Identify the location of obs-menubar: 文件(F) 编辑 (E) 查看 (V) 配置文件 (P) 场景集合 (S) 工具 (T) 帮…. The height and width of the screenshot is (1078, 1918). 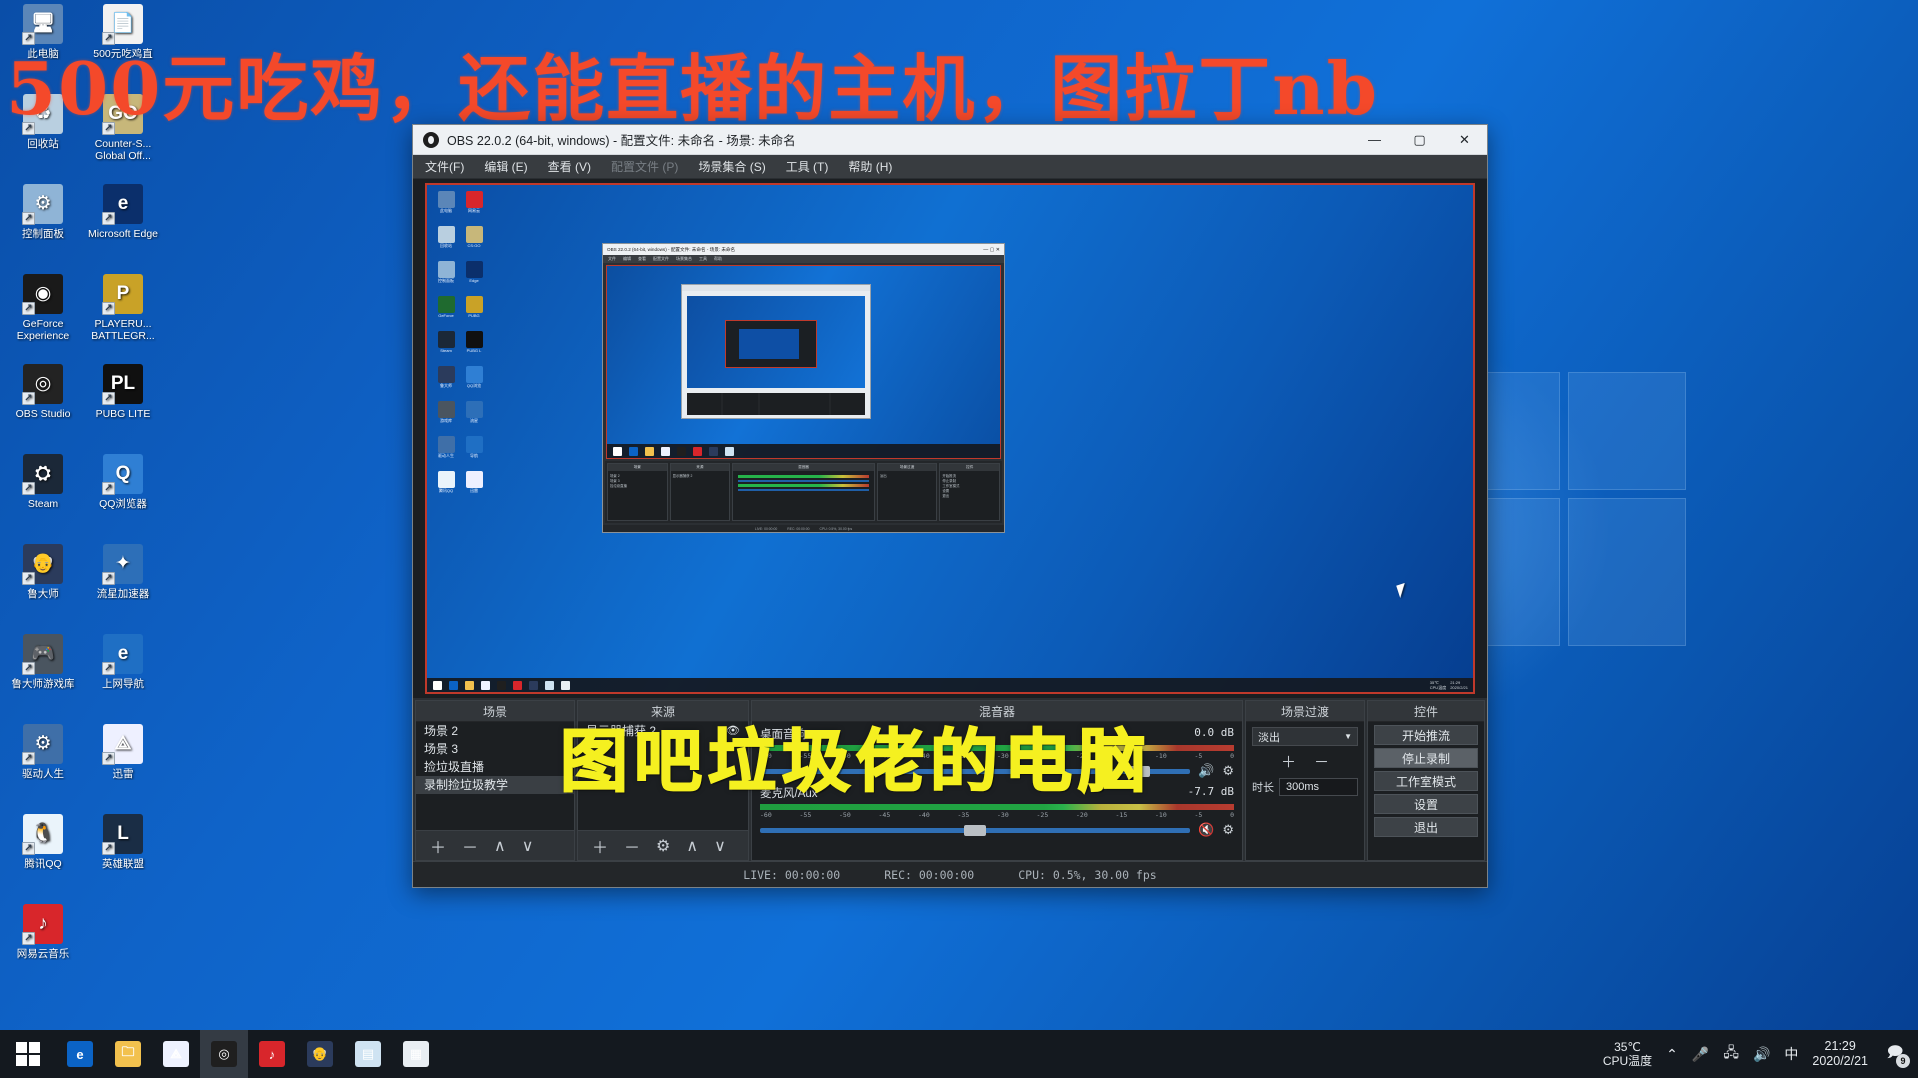
(950, 167).